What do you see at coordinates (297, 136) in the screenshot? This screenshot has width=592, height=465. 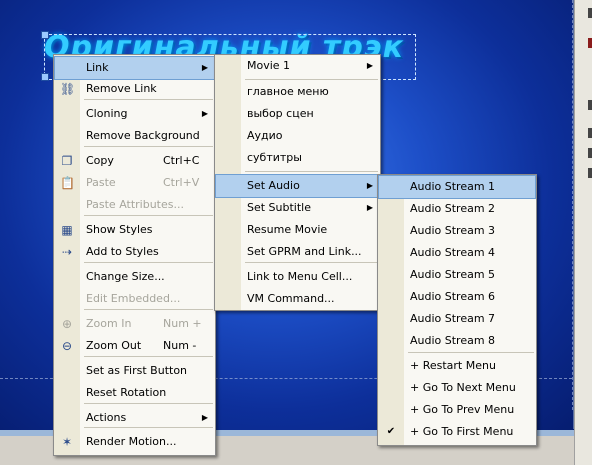 I see `link-menu-item-аудио: Аудио` at bounding box center [297, 136].